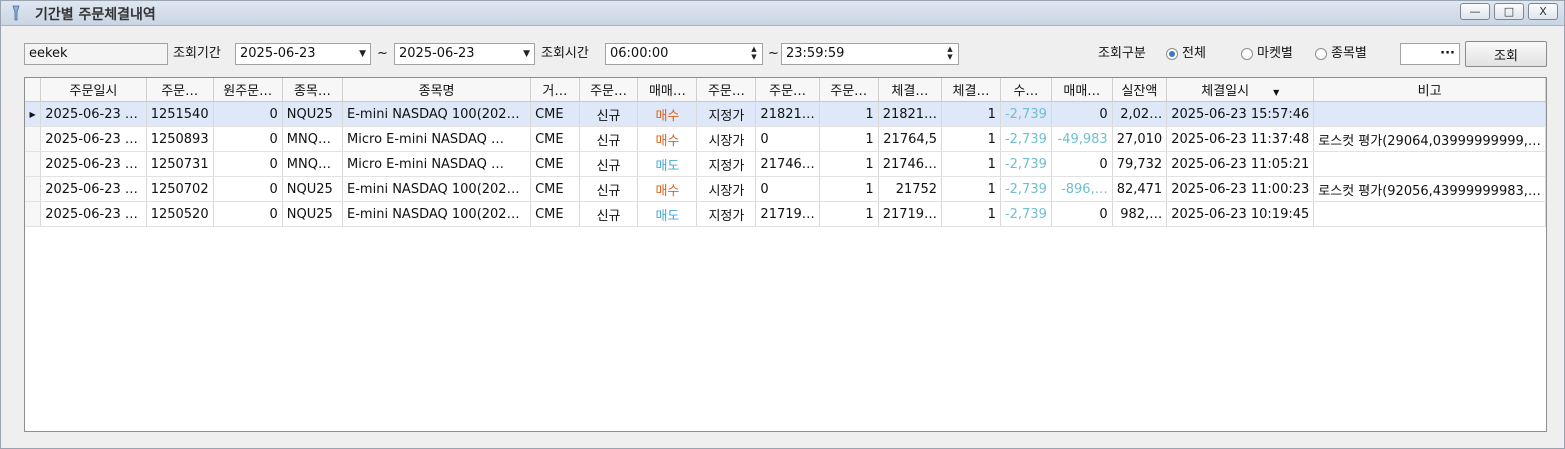  What do you see at coordinates (180, 139) in the screenshot?
I see `table-cell: 1250893` at bounding box center [180, 139].